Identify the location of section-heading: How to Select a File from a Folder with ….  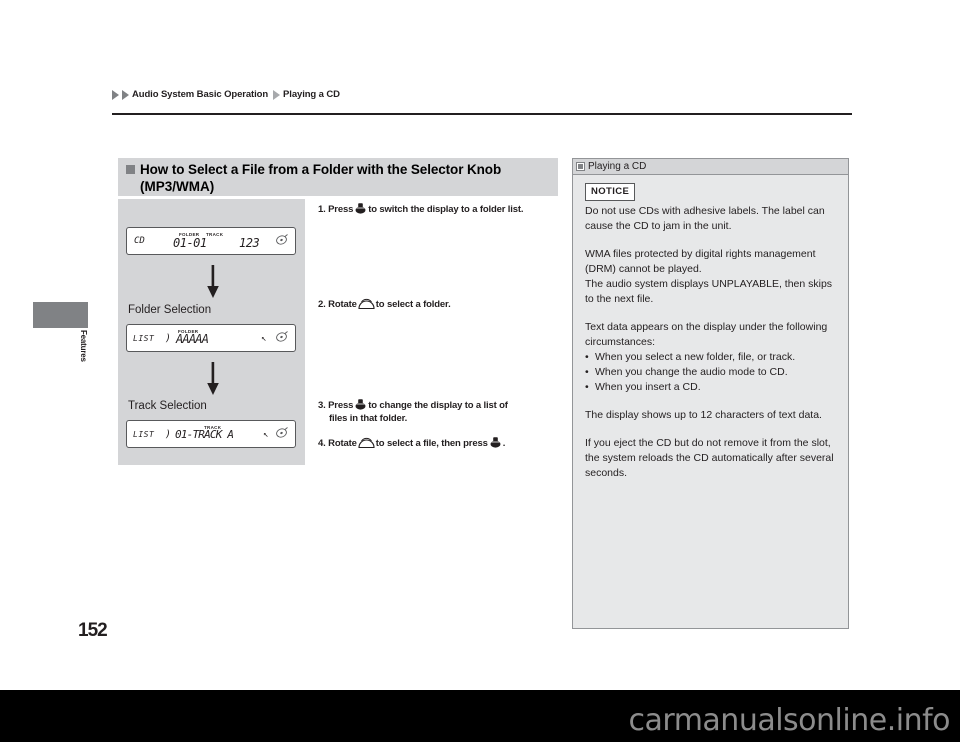
(338, 177).